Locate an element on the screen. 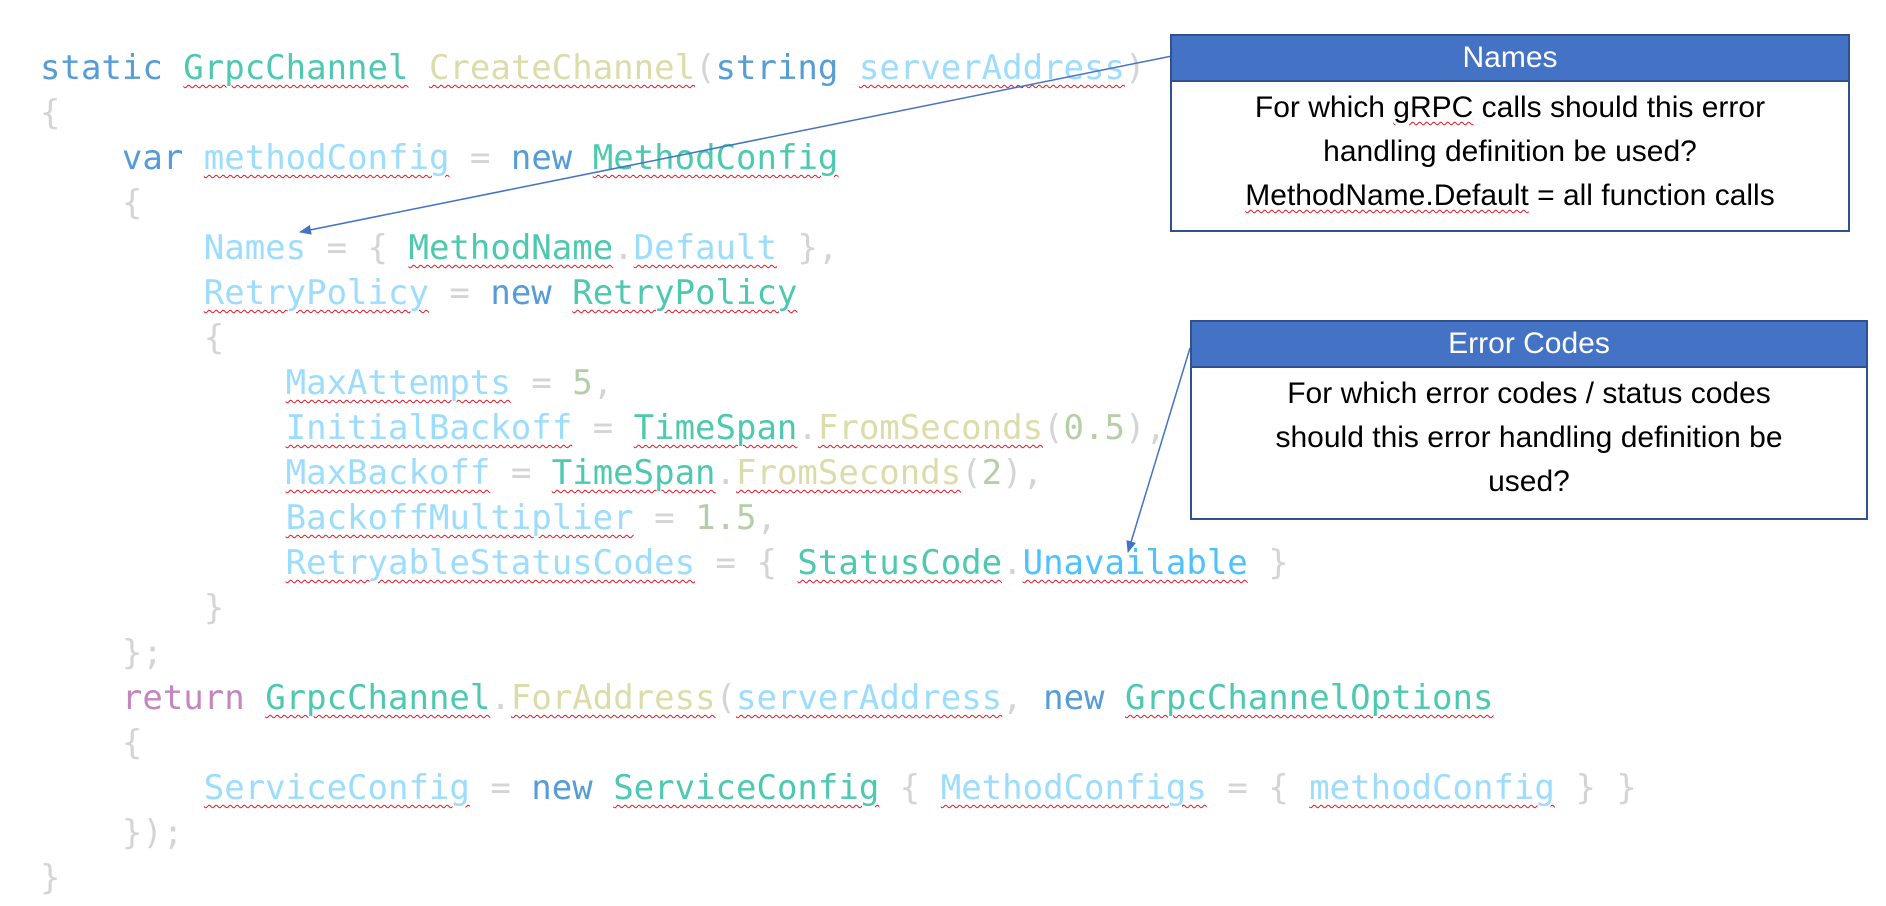 Image resolution: width=1886 pixels, height=906 pixels. callout-body-line: used? is located at coordinates (1529, 482).